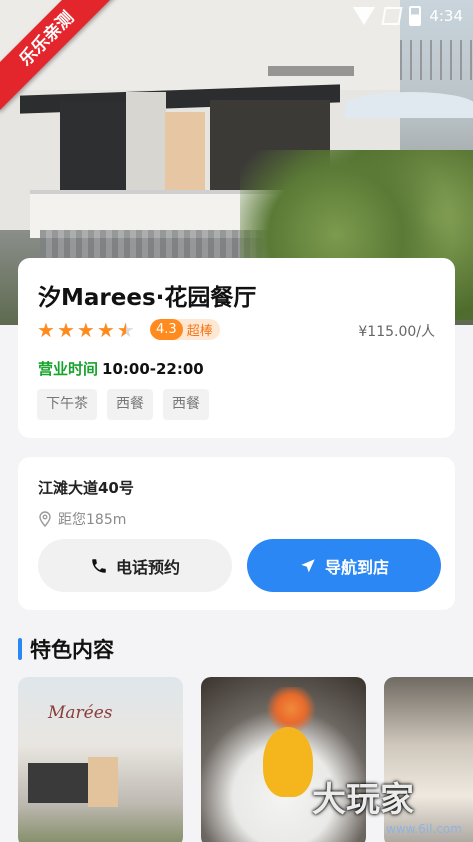  What do you see at coordinates (125, 330) in the screenshot?
I see `half-star-icon: ★` at bounding box center [125, 330].